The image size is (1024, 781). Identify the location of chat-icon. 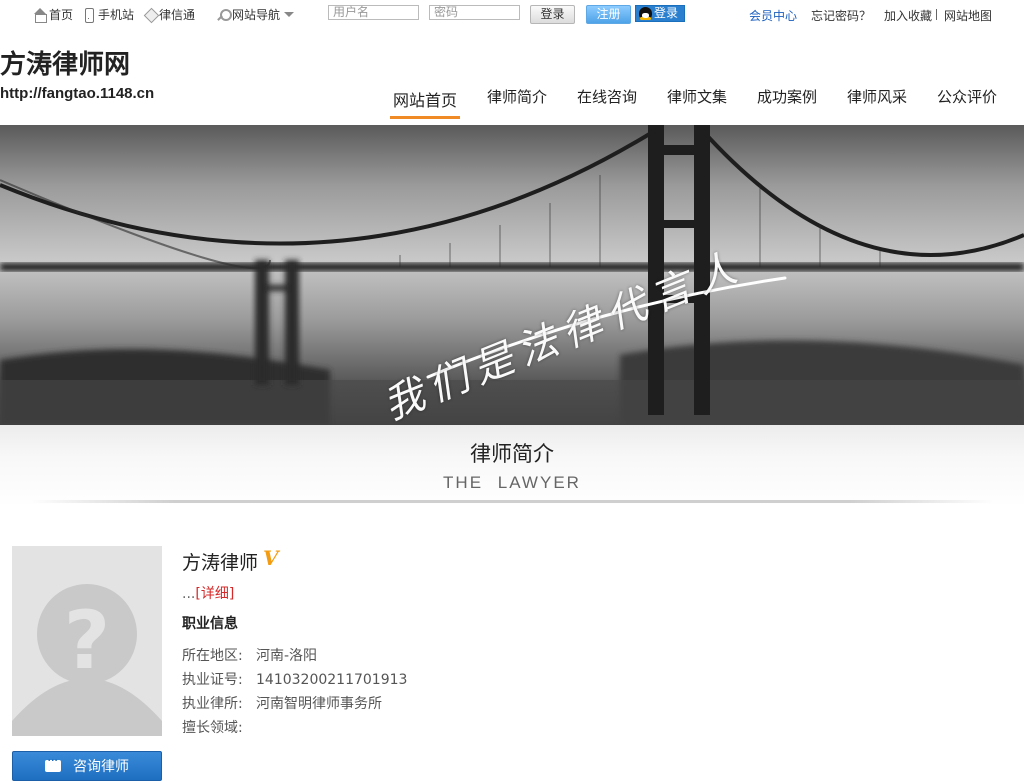
(53, 762).